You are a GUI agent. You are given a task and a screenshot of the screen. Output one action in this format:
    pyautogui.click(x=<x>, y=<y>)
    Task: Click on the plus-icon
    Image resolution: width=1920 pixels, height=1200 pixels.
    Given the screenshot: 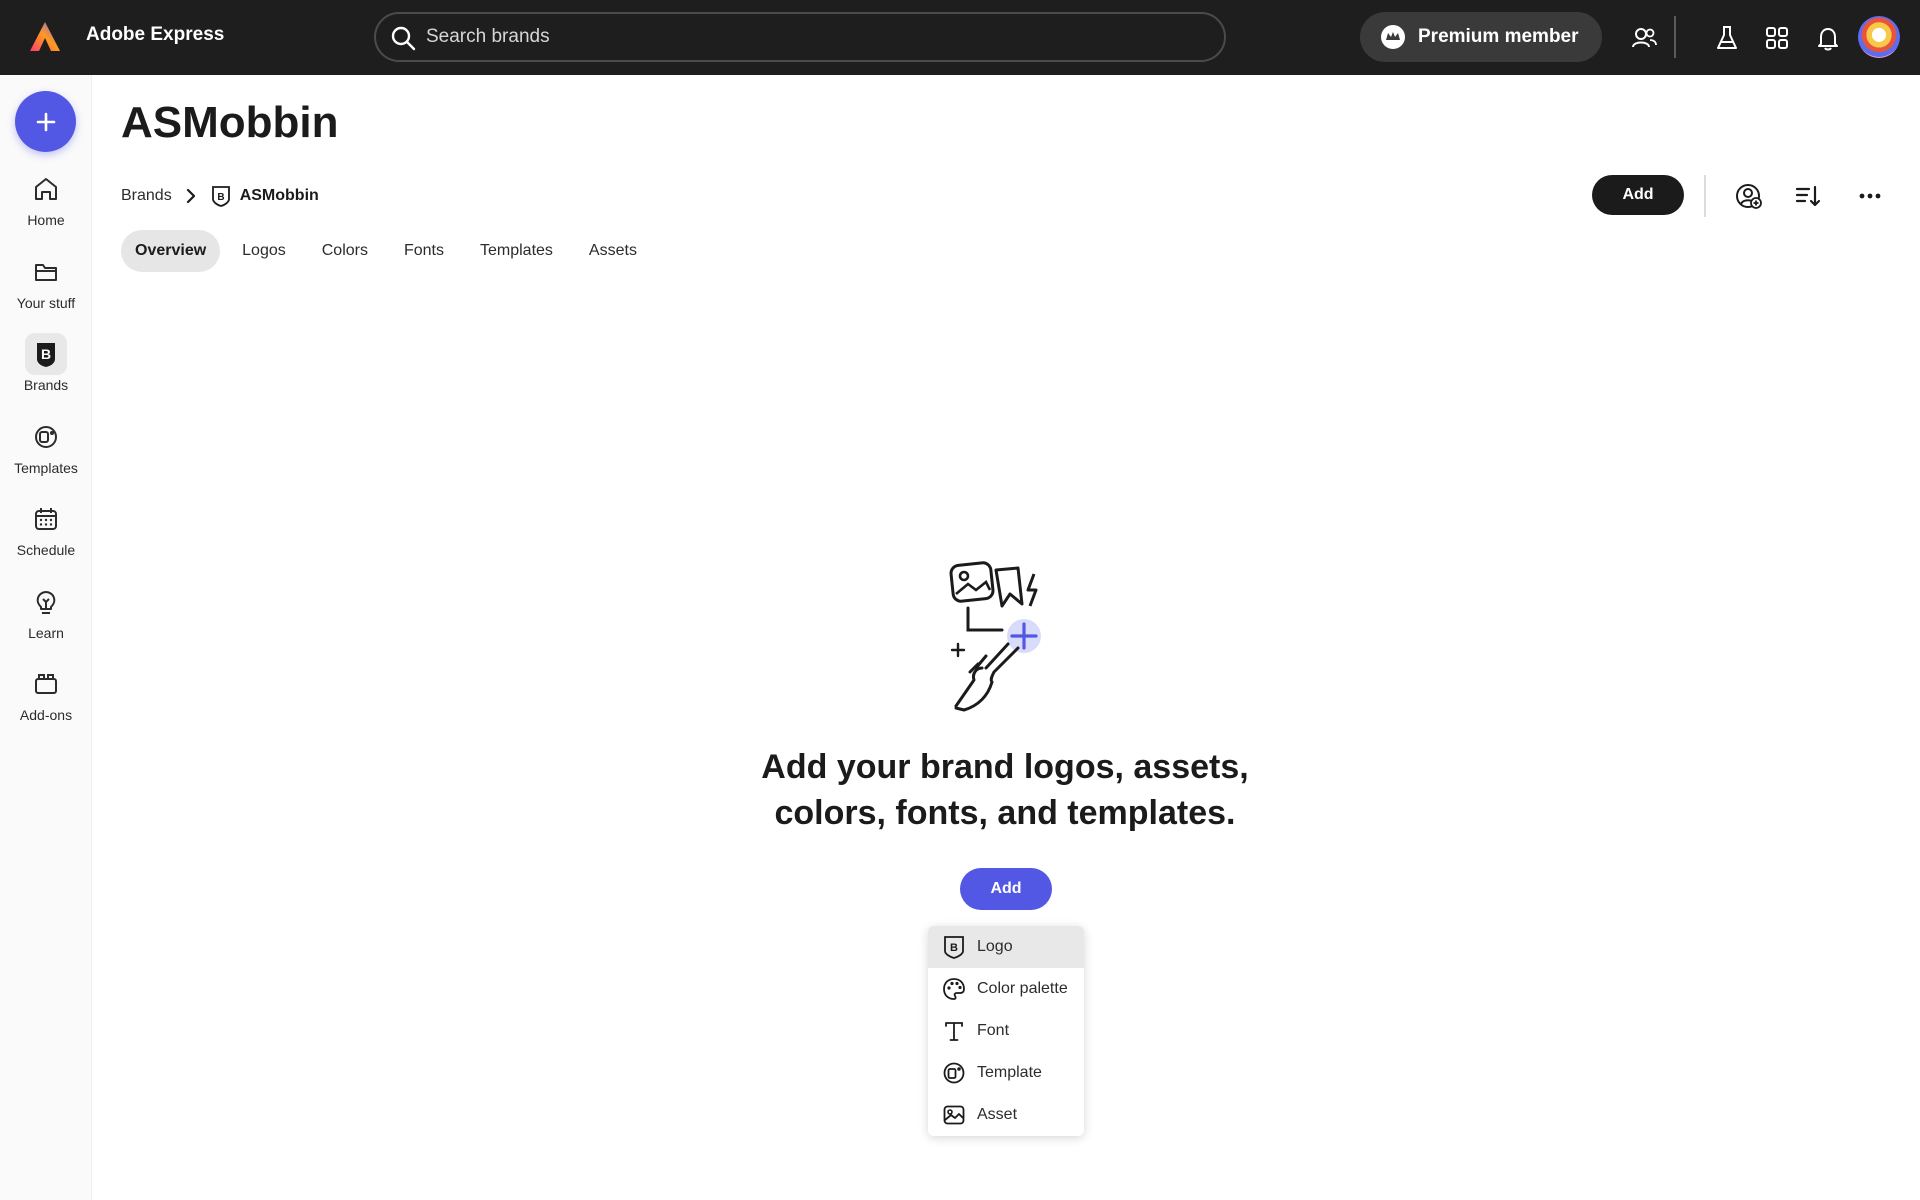 What is the action you would take?
    pyautogui.click(x=45, y=121)
    